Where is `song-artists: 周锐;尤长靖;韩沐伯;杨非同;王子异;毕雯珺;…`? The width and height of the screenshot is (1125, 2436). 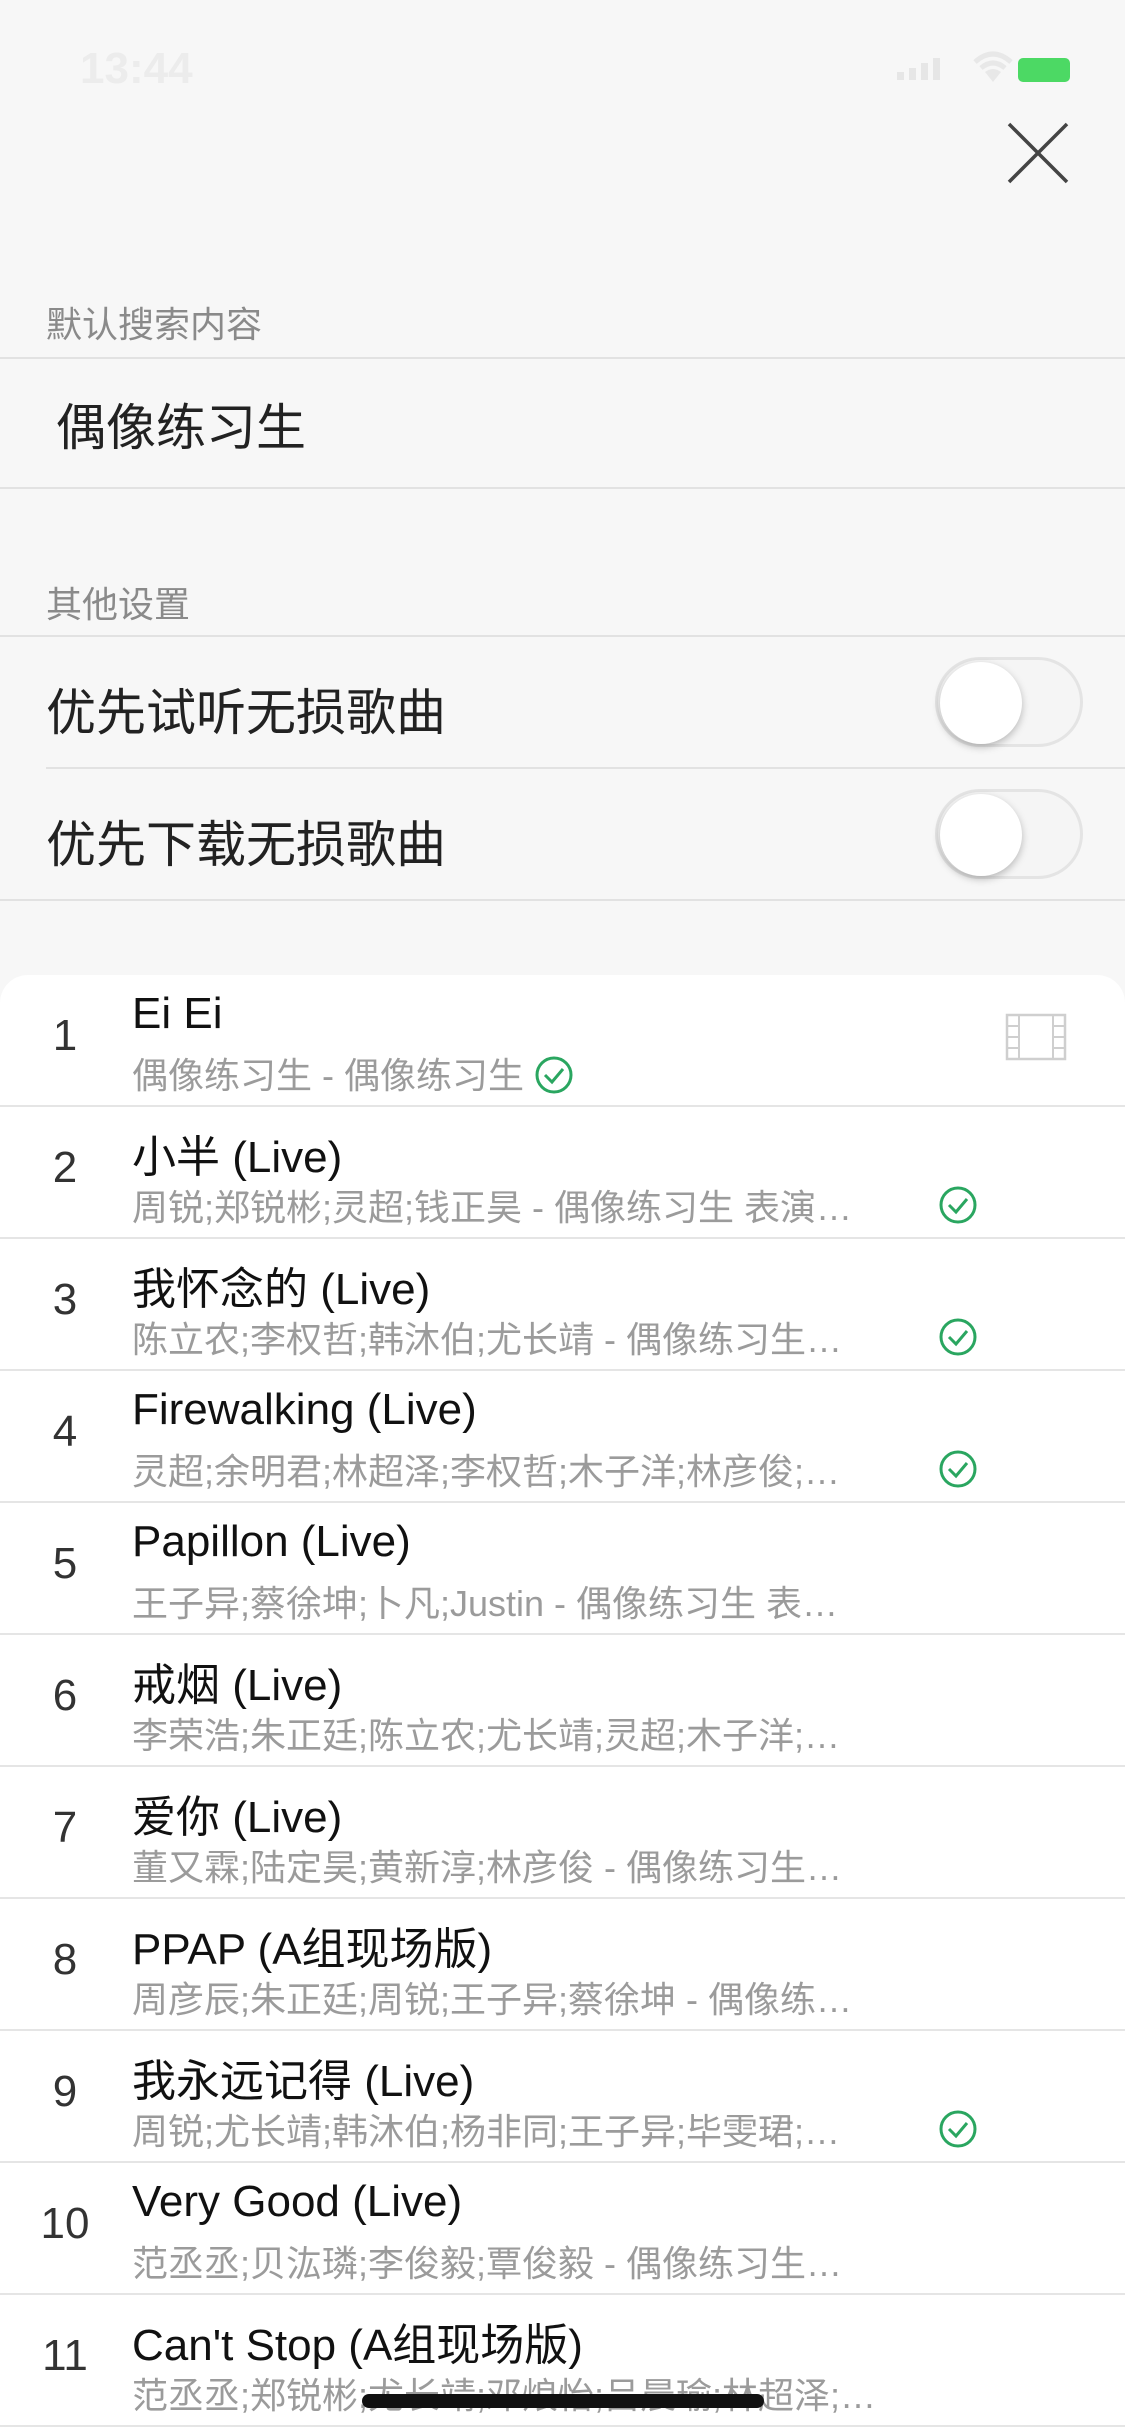
song-artists: 周锐;尤长靖;韩沐伯;杨非同;王子异;毕雯珺;… is located at coordinates (486, 2131).